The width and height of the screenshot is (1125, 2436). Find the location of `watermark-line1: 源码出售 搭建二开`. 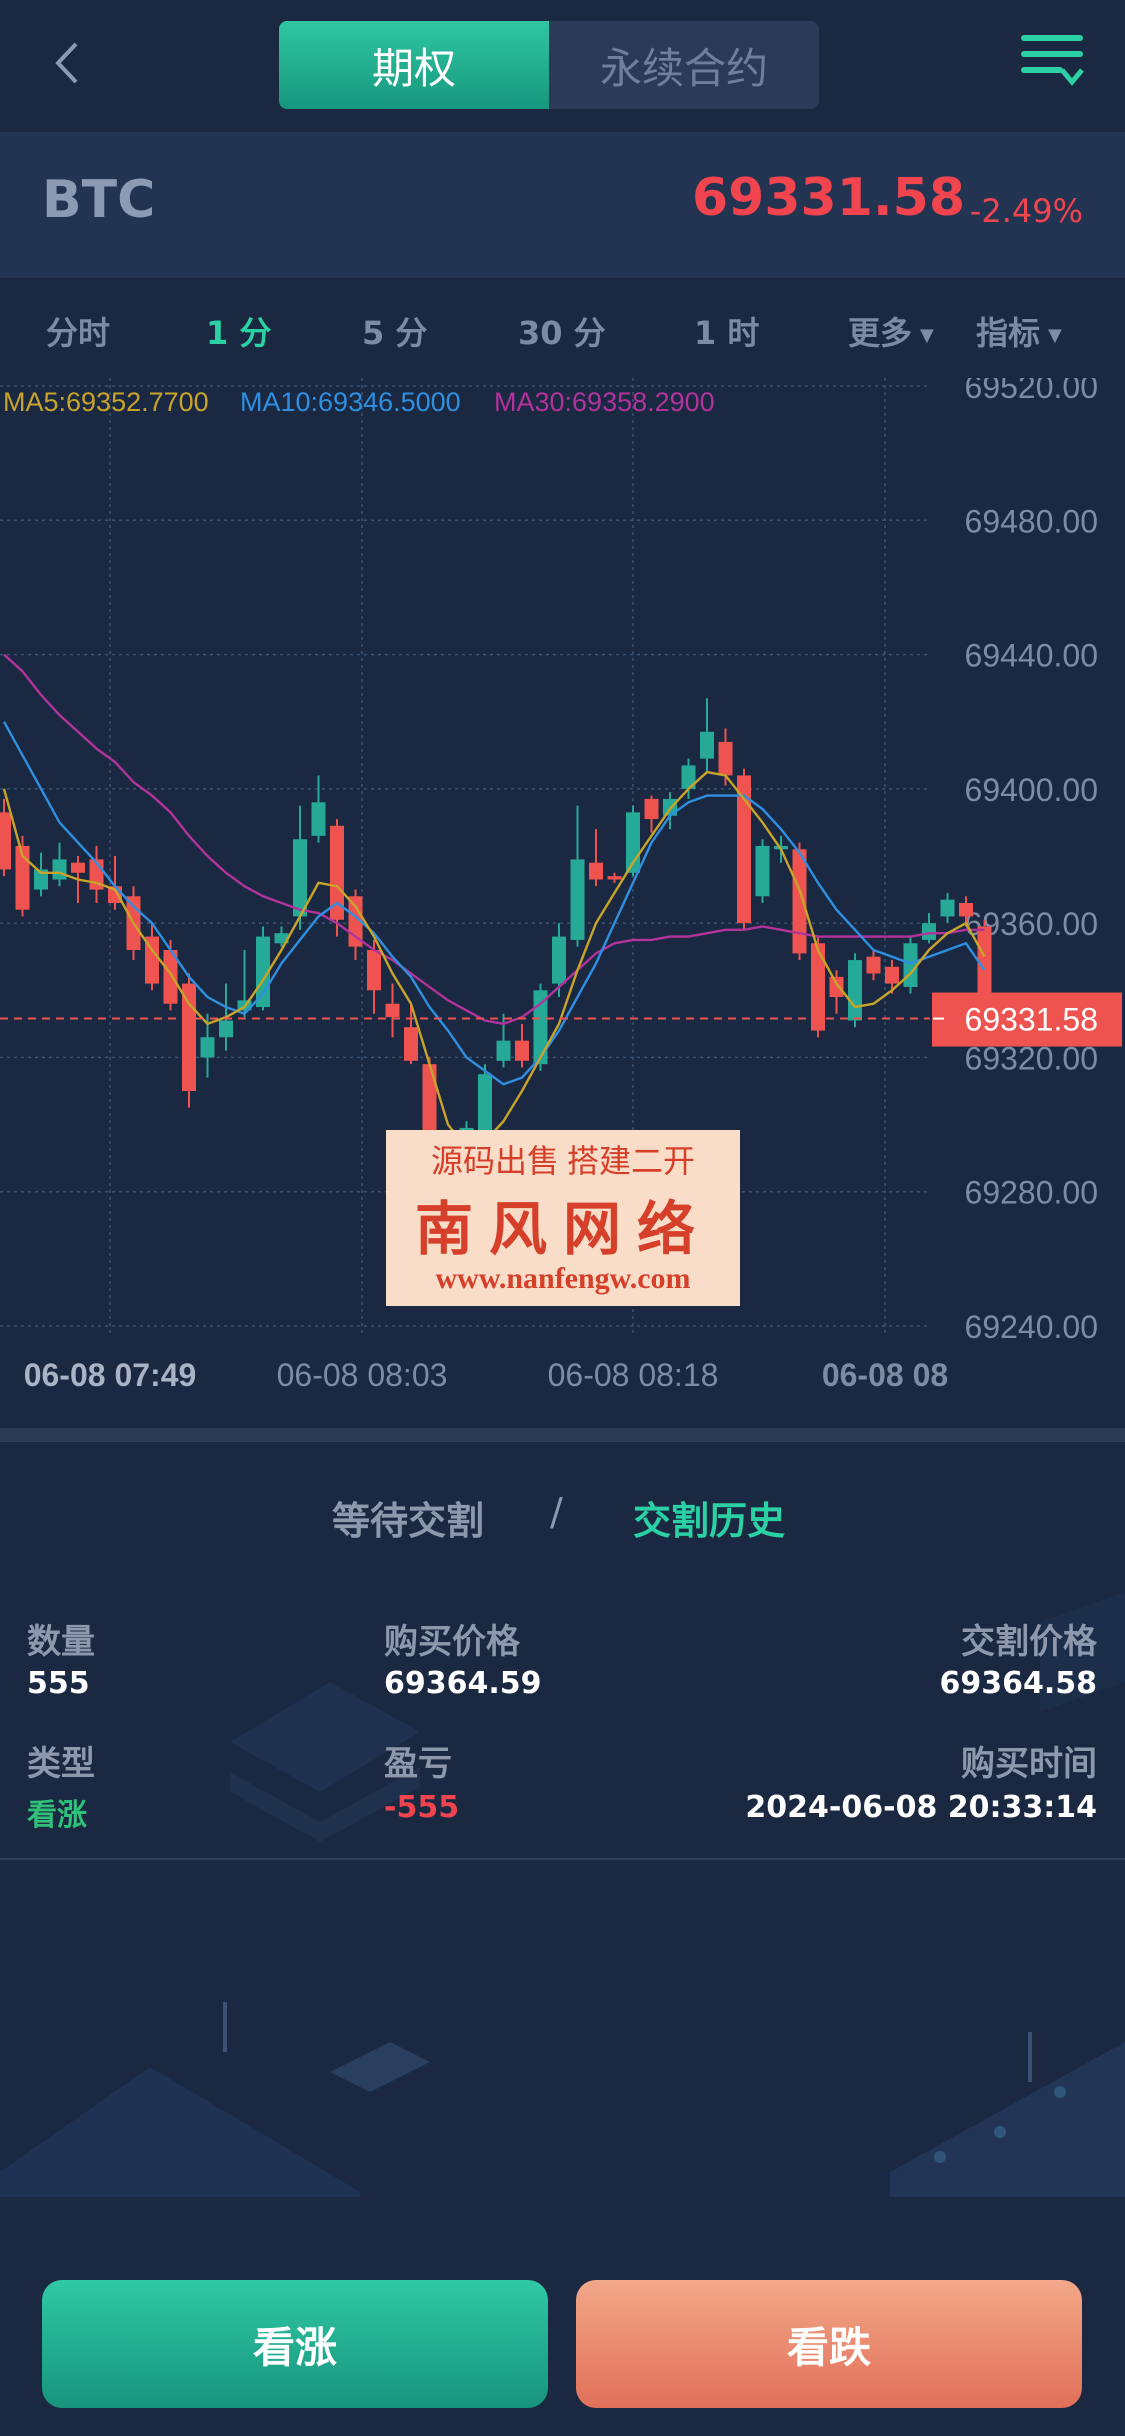

watermark-line1: 源码出售 搭建二开 is located at coordinates (562, 1161).